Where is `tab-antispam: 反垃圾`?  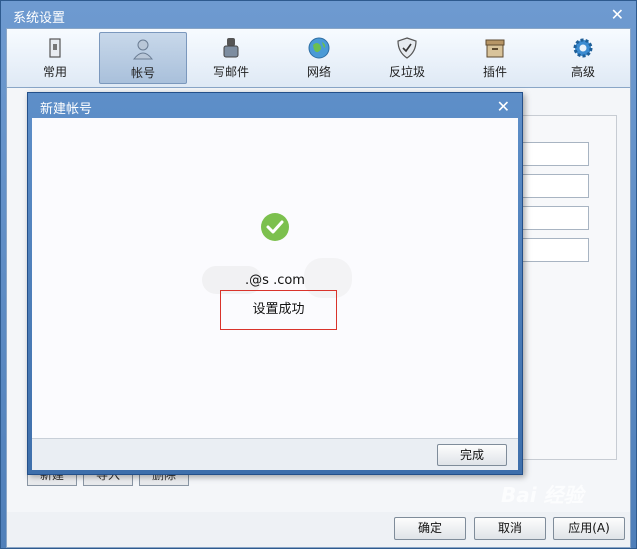
tab-antispam: 反垃圾 is located at coordinates (407, 58).